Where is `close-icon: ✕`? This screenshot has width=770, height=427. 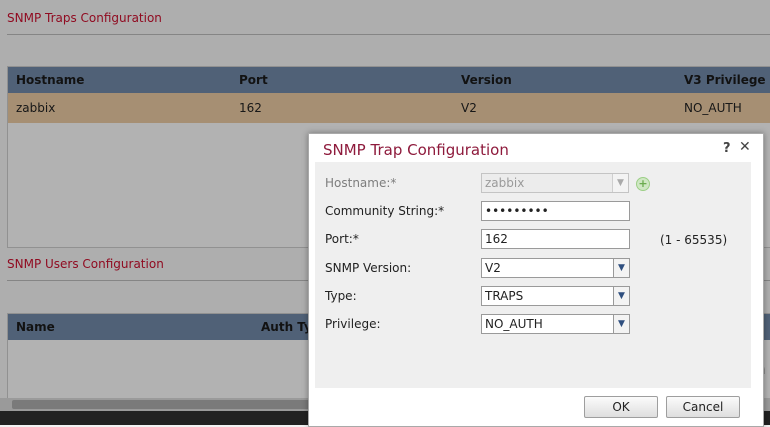 close-icon: ✕ is located at coordinates (745, 147).